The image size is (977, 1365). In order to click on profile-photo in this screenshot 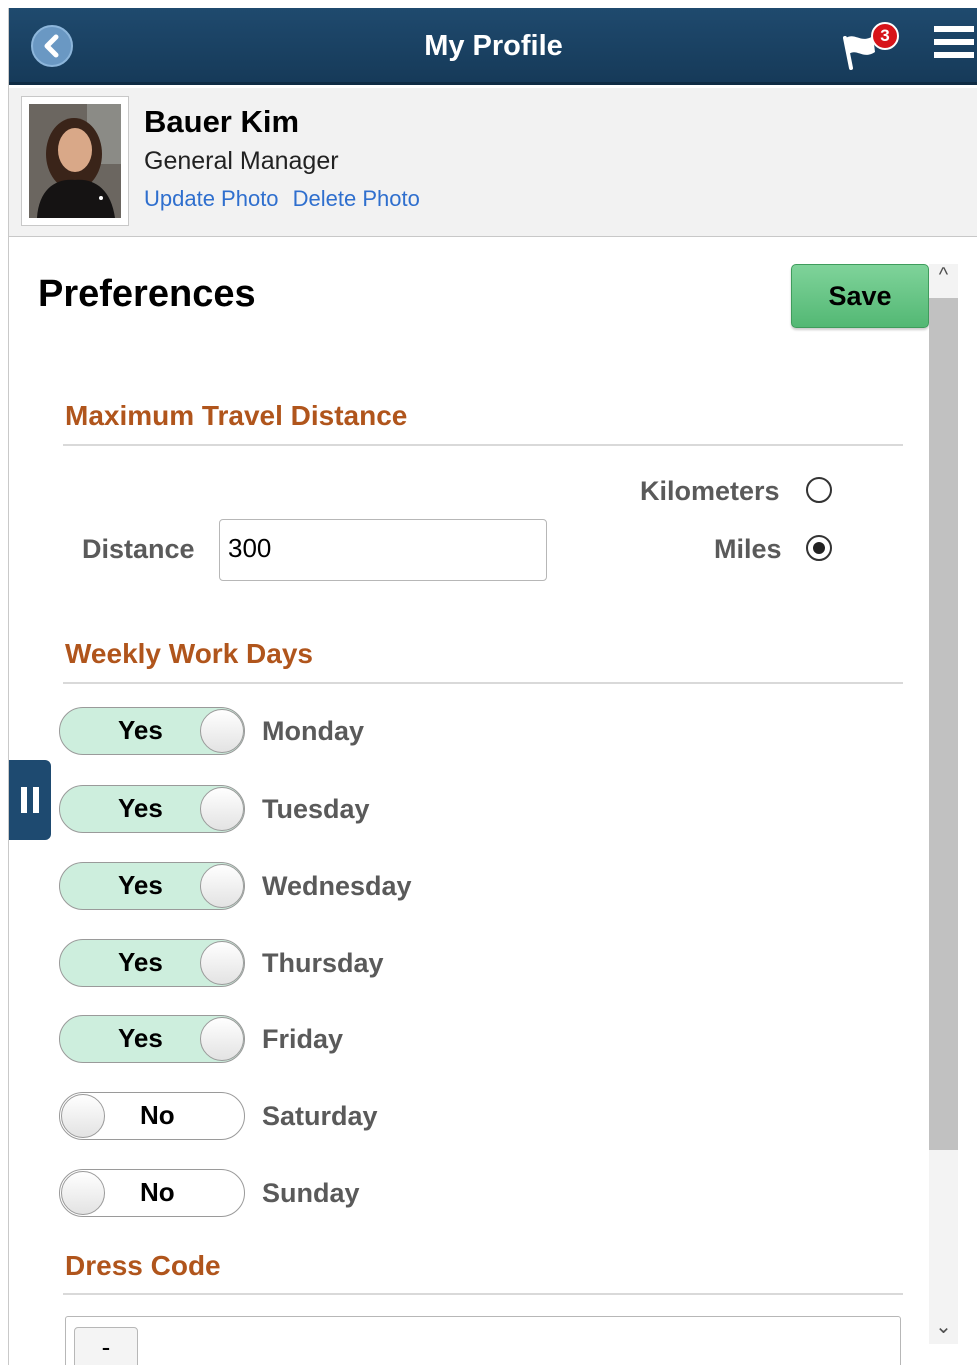, I will do `click(75, 161)`.